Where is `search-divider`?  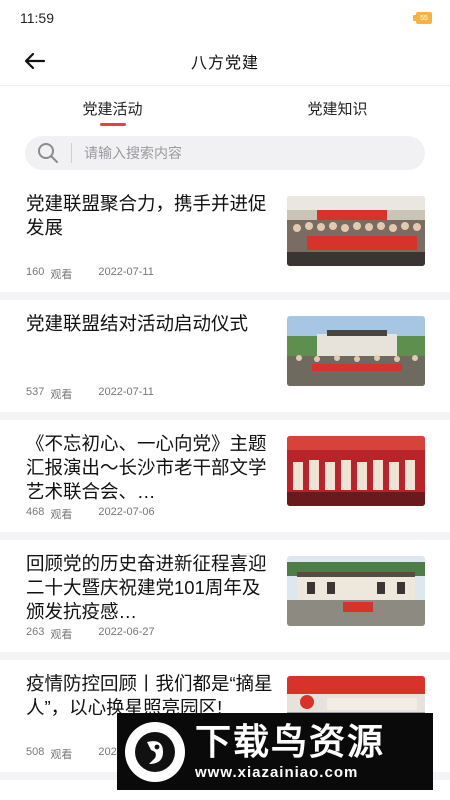 search-divider is located at coordinates (71, 153).